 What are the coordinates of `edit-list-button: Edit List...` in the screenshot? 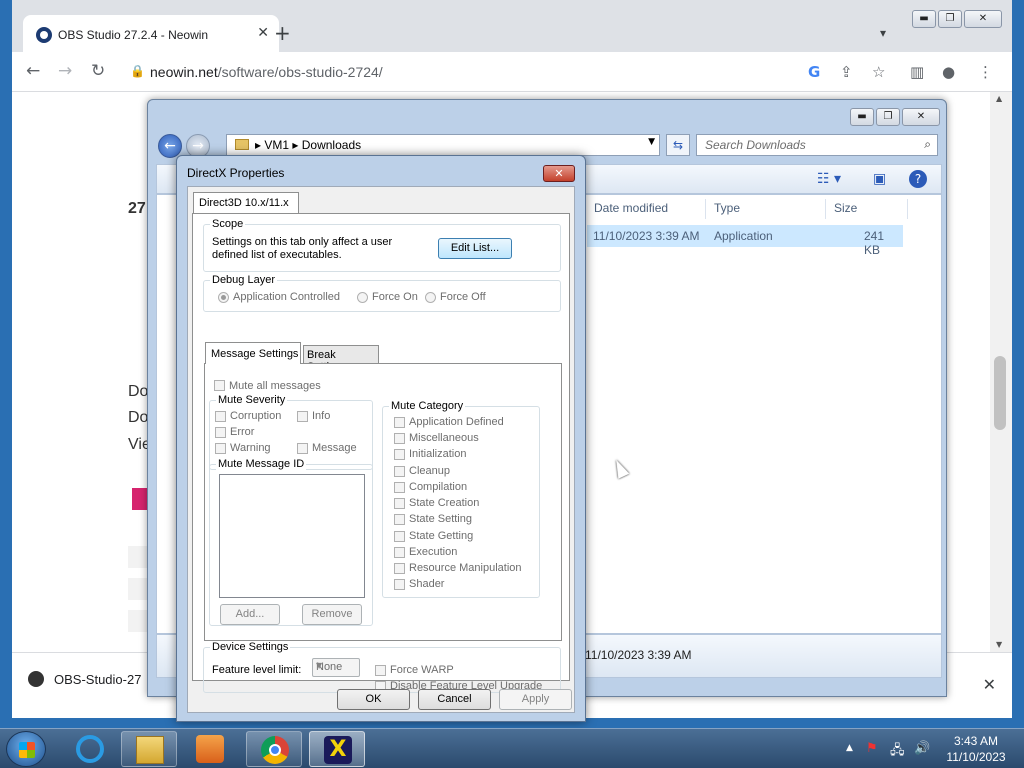 It's located at (475, 248).